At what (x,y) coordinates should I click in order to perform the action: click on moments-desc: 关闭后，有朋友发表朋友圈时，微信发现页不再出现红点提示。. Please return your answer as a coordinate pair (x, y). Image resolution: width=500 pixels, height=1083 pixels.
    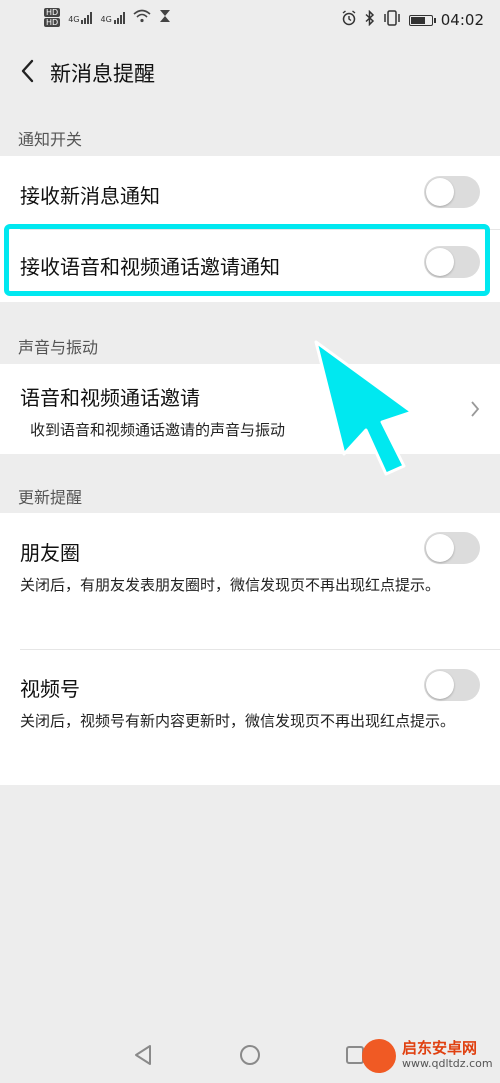
    Looking at the image, I should click on (230, 585).